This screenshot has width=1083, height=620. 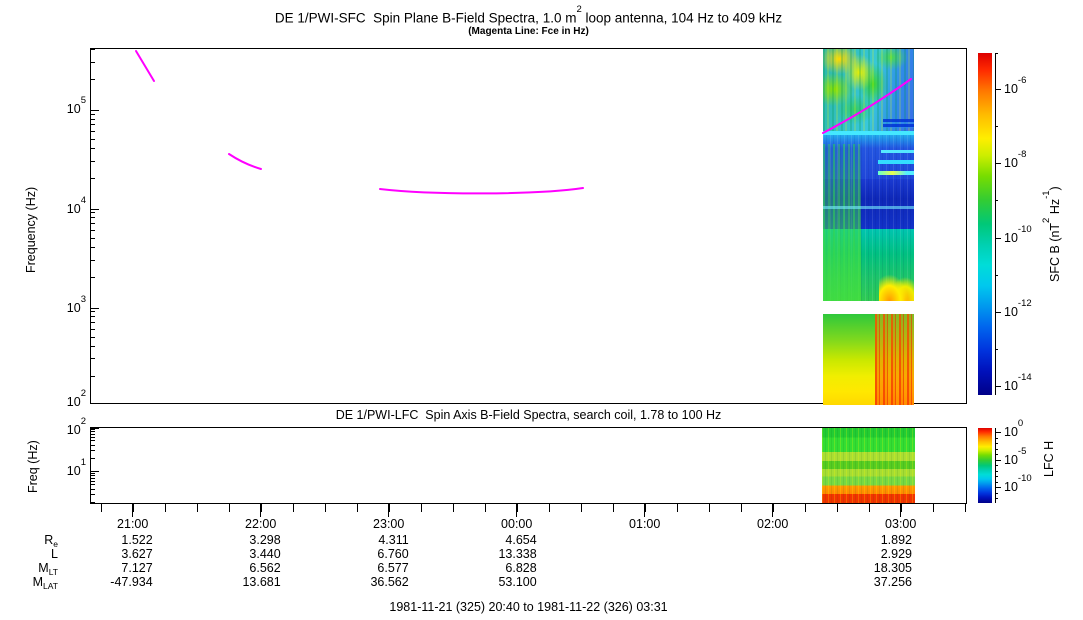 I want to click on lfc-colorbar-tick-label: 100, so click(x=1013, y=428).